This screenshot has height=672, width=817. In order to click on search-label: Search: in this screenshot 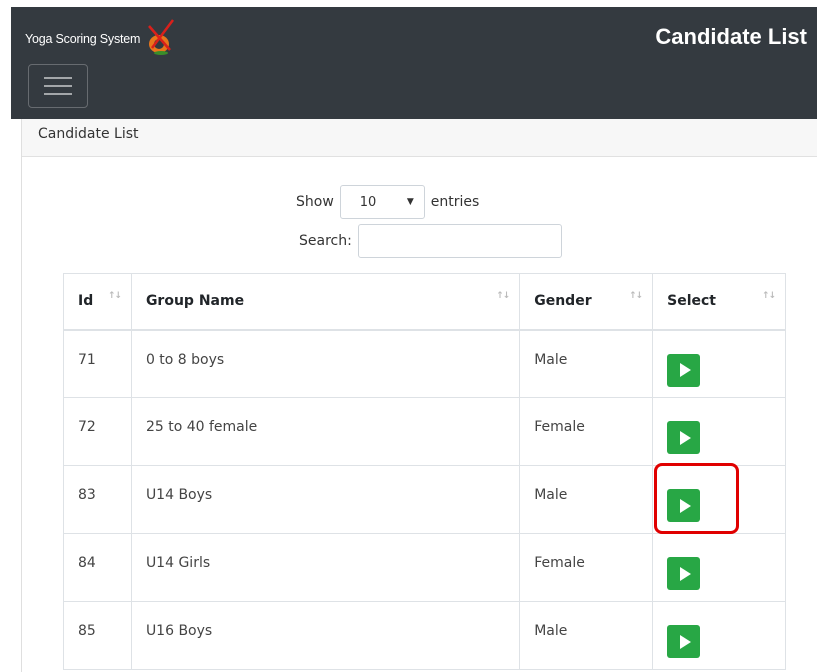, I will do `click(325, 241)`.